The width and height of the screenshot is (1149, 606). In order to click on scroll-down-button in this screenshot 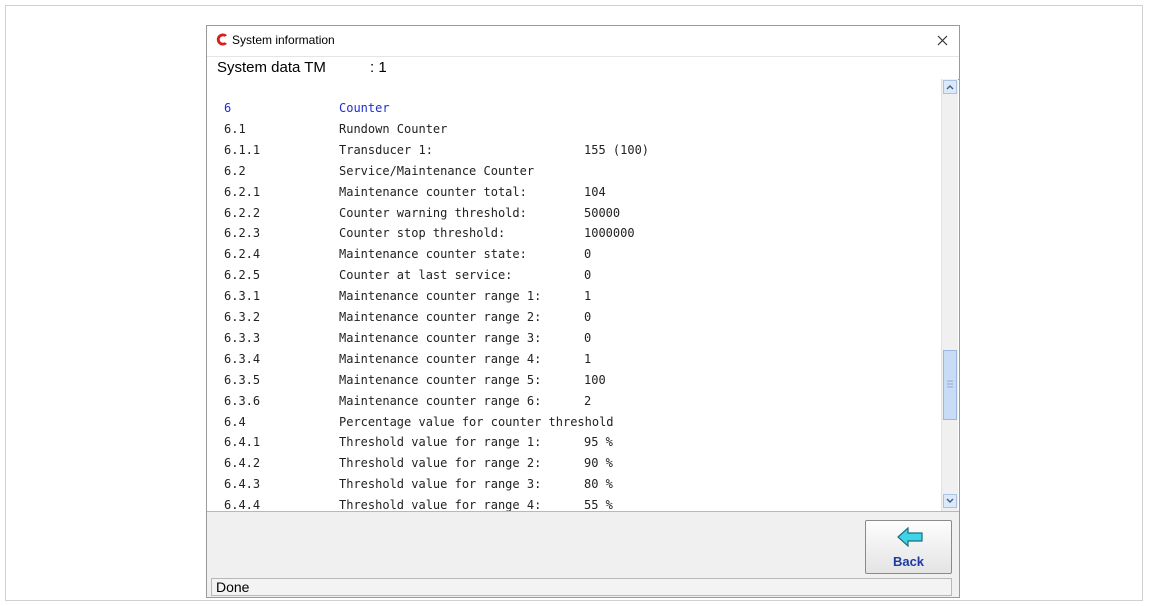, I will do `click(950, 501)`.